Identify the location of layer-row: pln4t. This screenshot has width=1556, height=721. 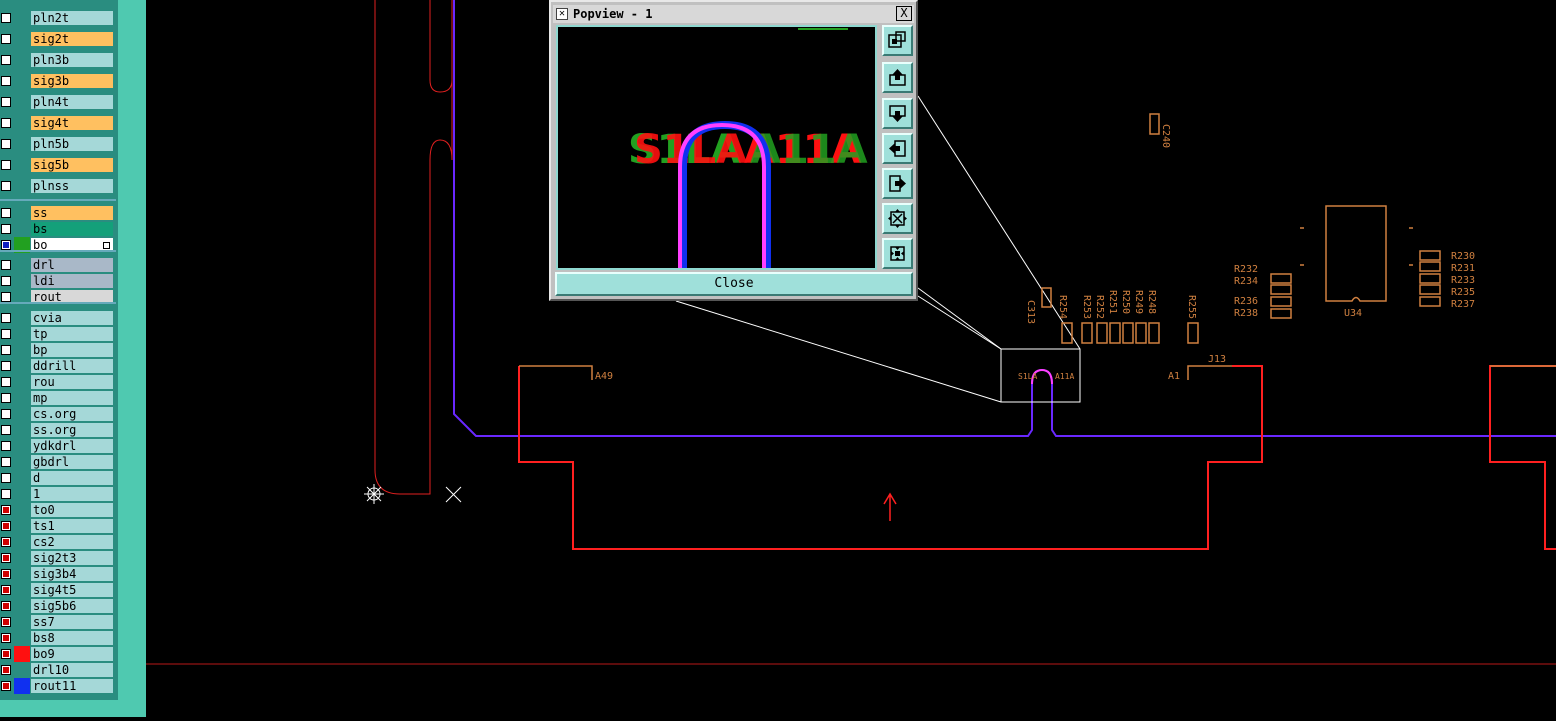
(58, 102).